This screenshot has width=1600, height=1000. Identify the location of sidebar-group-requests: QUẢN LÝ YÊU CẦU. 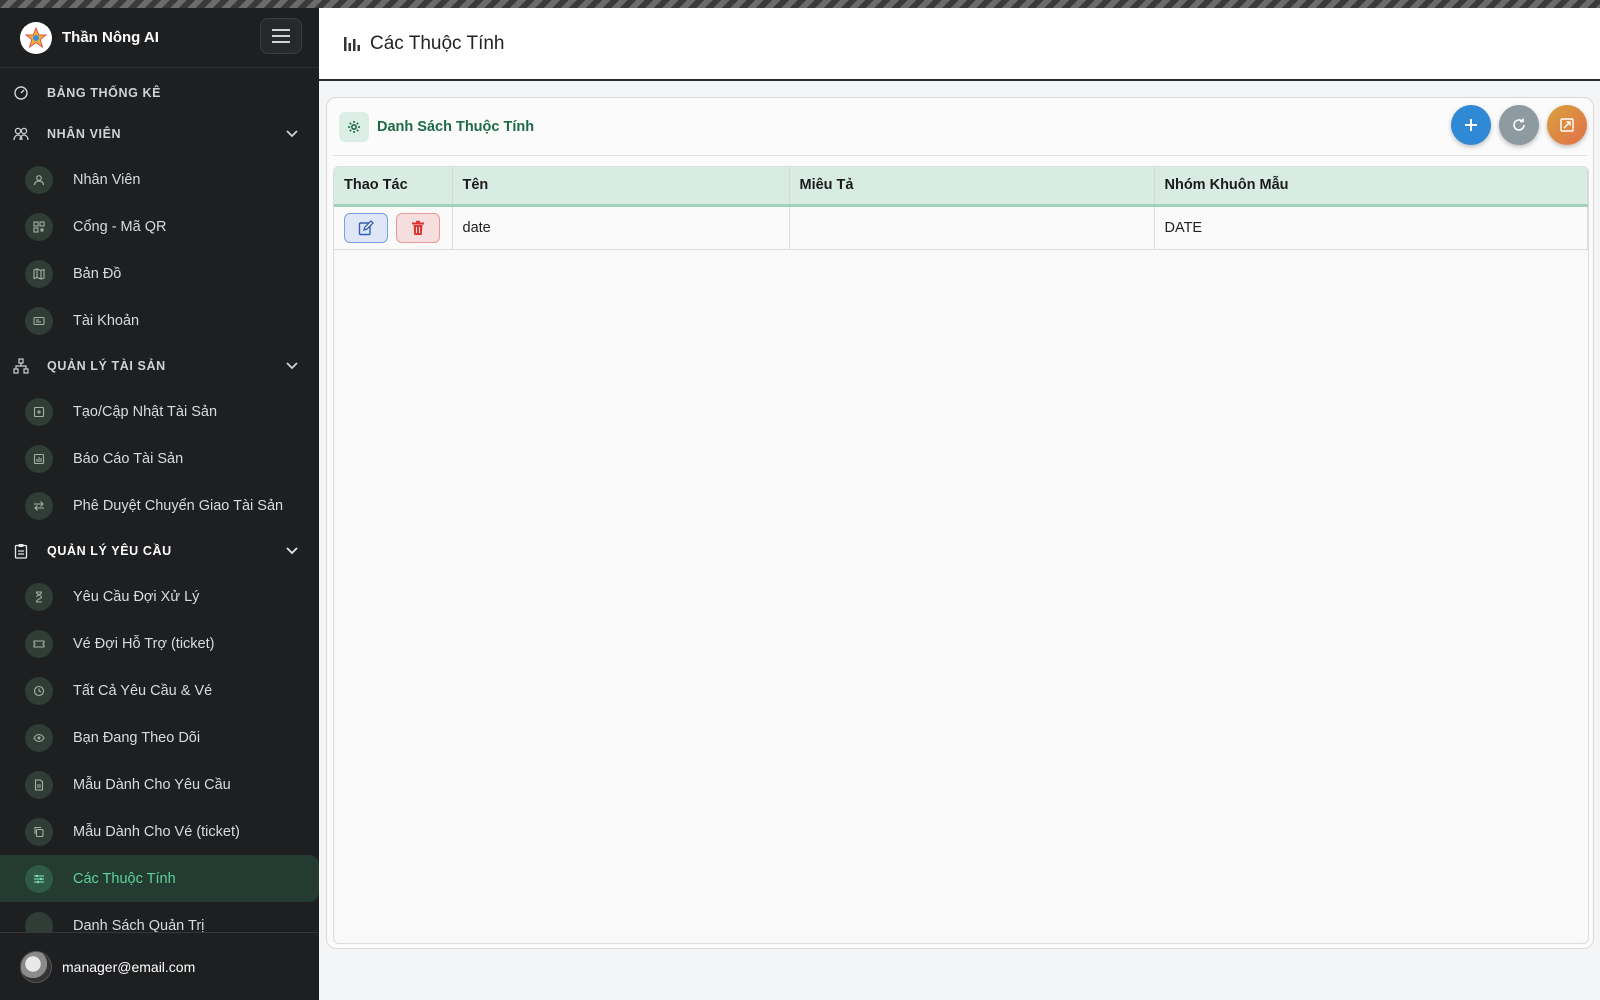
(159, 551).